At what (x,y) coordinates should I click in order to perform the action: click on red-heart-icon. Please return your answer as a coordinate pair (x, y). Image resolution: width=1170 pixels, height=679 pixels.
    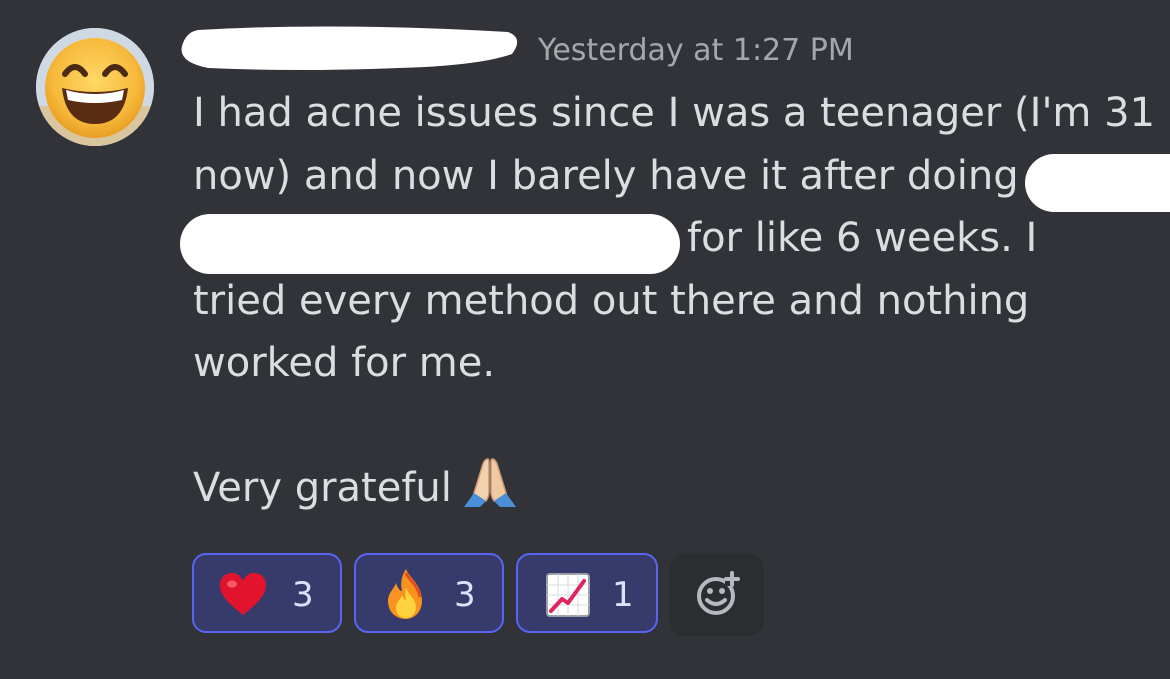
    Looking at the image, I should click on (243, 595).